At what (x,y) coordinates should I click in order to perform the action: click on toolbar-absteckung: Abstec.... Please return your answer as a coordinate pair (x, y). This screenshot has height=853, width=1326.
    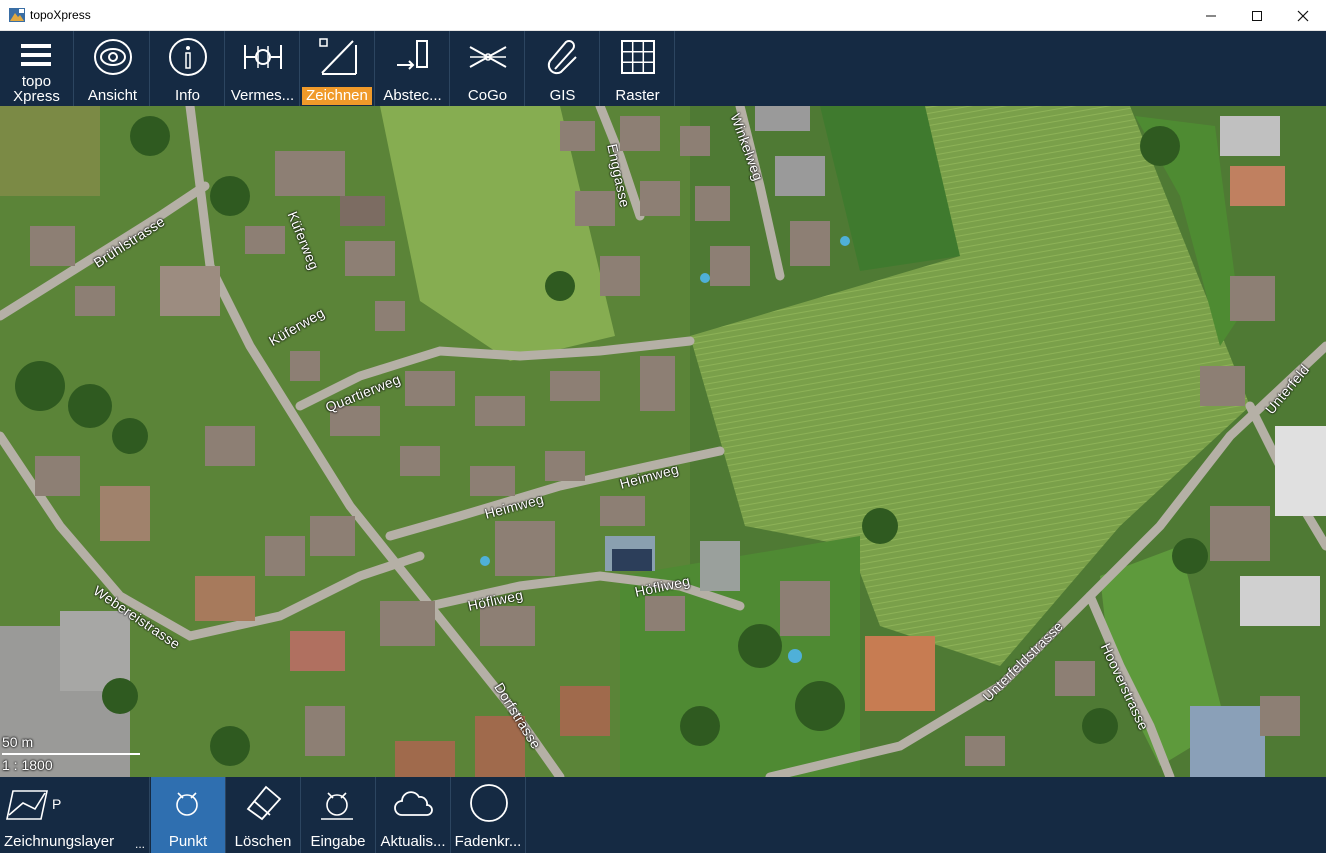
    Looking at the image, I should click on (413, 68).